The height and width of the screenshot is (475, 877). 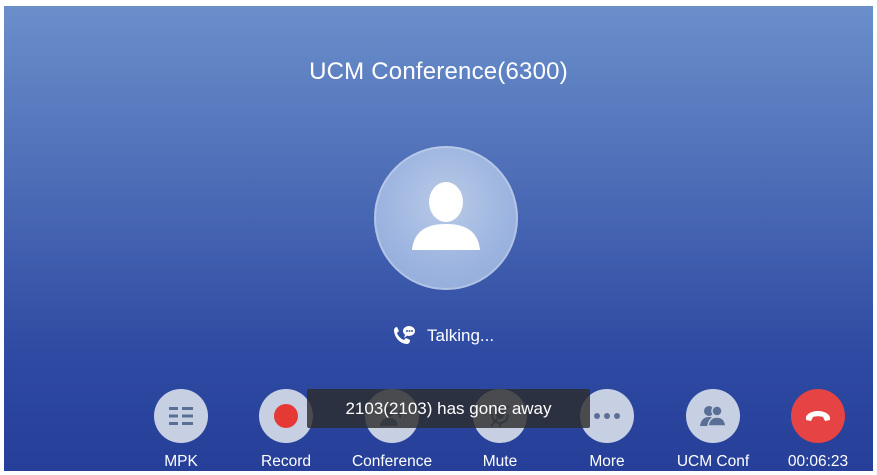 I want to click on person-silhouette-icon, so click(x=446, y=216).